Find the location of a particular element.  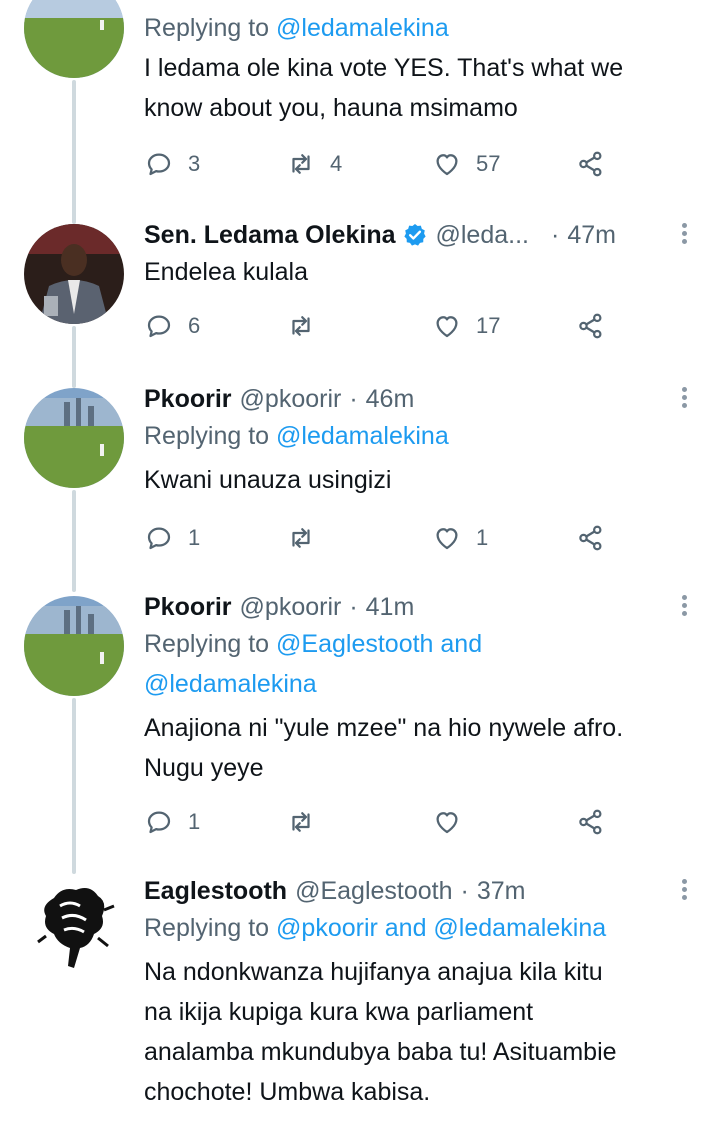

tweet-header: Sen. Ledama Olekina @leda... · 47m is located at coordinates (420, 235).